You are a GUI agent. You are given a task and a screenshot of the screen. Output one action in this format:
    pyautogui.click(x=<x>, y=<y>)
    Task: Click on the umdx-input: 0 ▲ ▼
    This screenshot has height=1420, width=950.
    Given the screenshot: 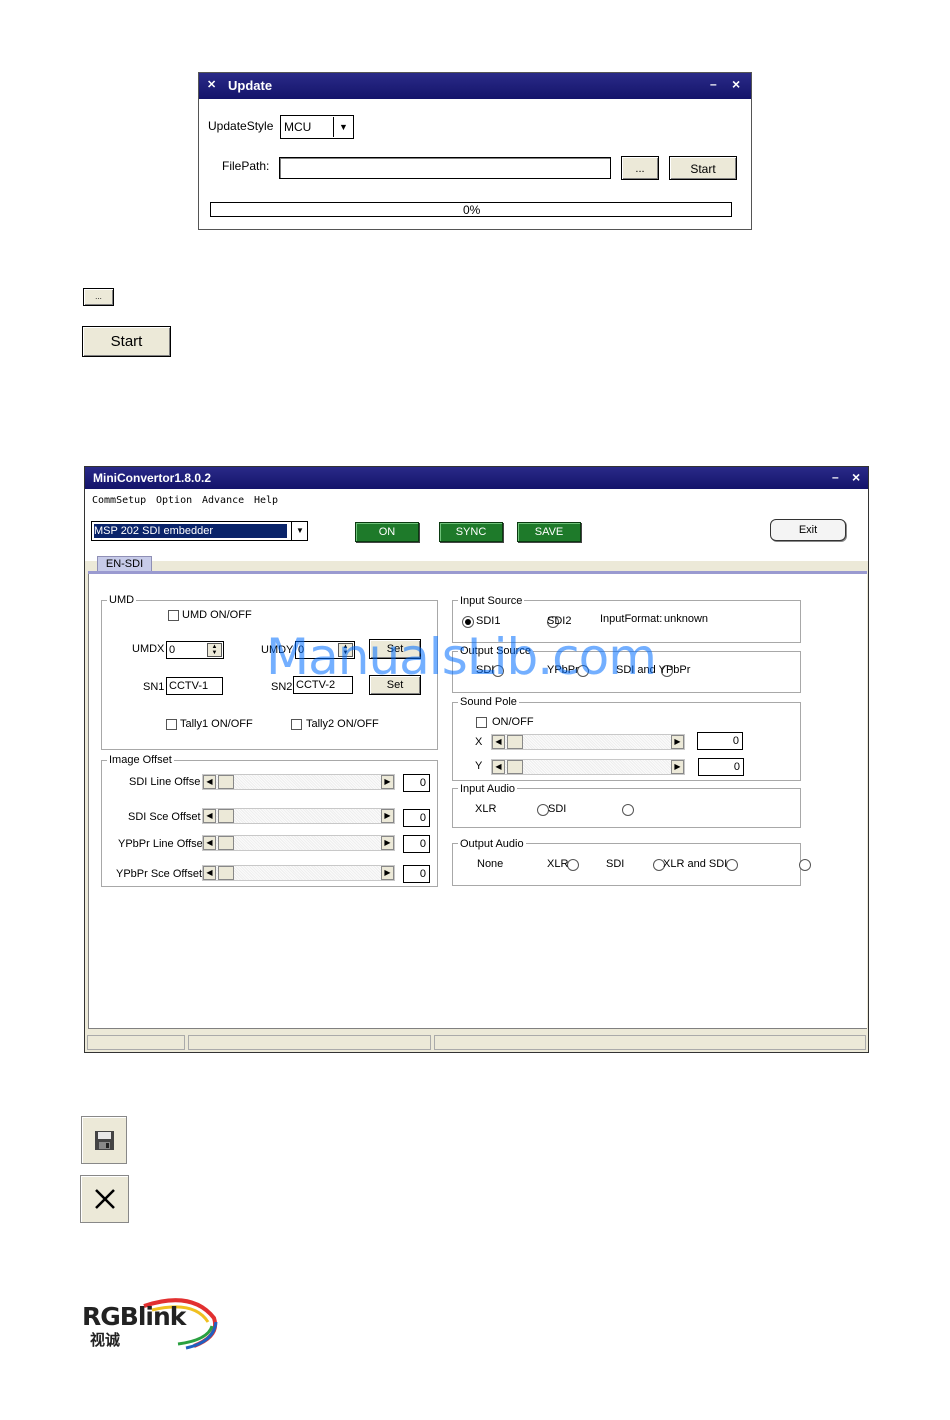 What is the action you would take?
    pyautogui.click(x=195, y=650)
    